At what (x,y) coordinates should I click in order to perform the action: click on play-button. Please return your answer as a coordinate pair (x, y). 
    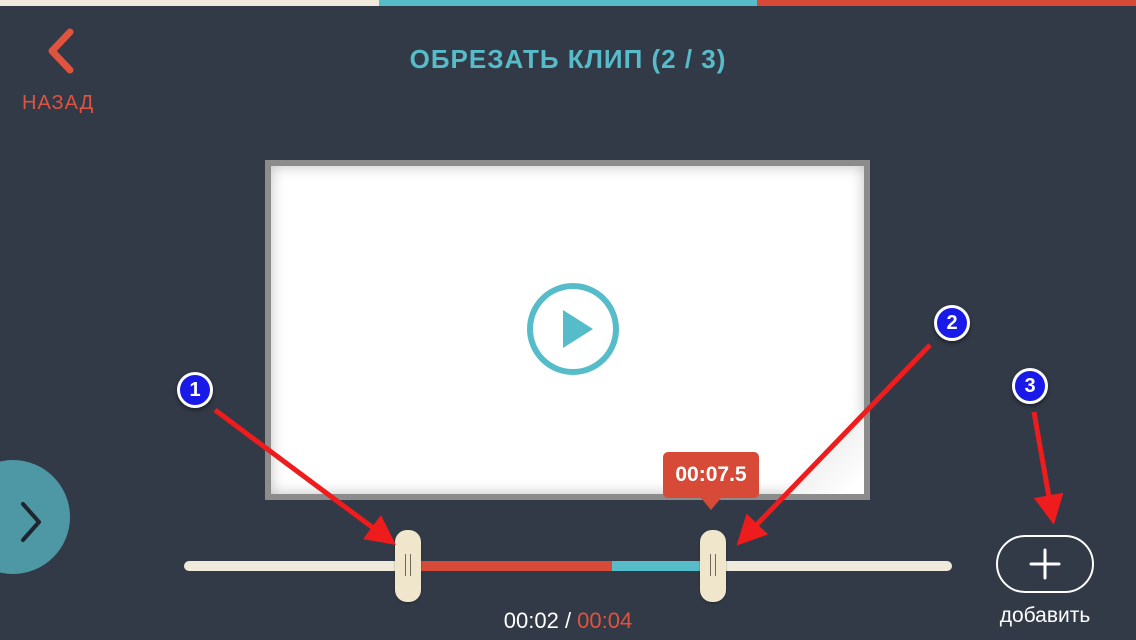
    Looking at the image, I should click on (573, 329).